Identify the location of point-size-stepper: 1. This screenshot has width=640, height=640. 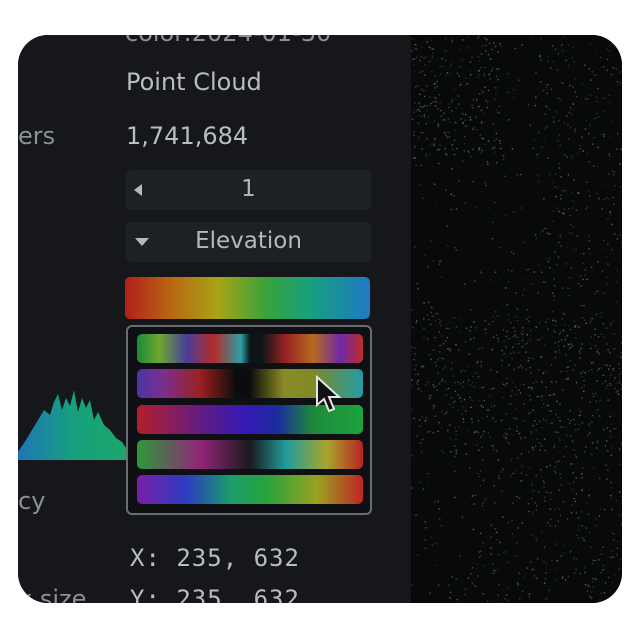
(248, 190).